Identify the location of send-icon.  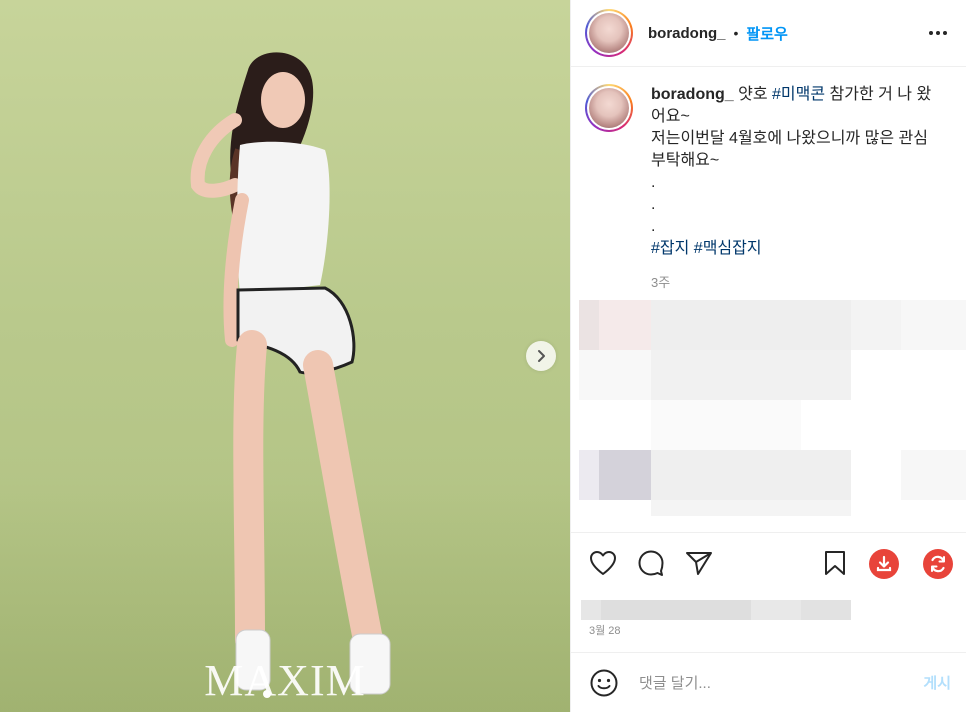
(699, 563).